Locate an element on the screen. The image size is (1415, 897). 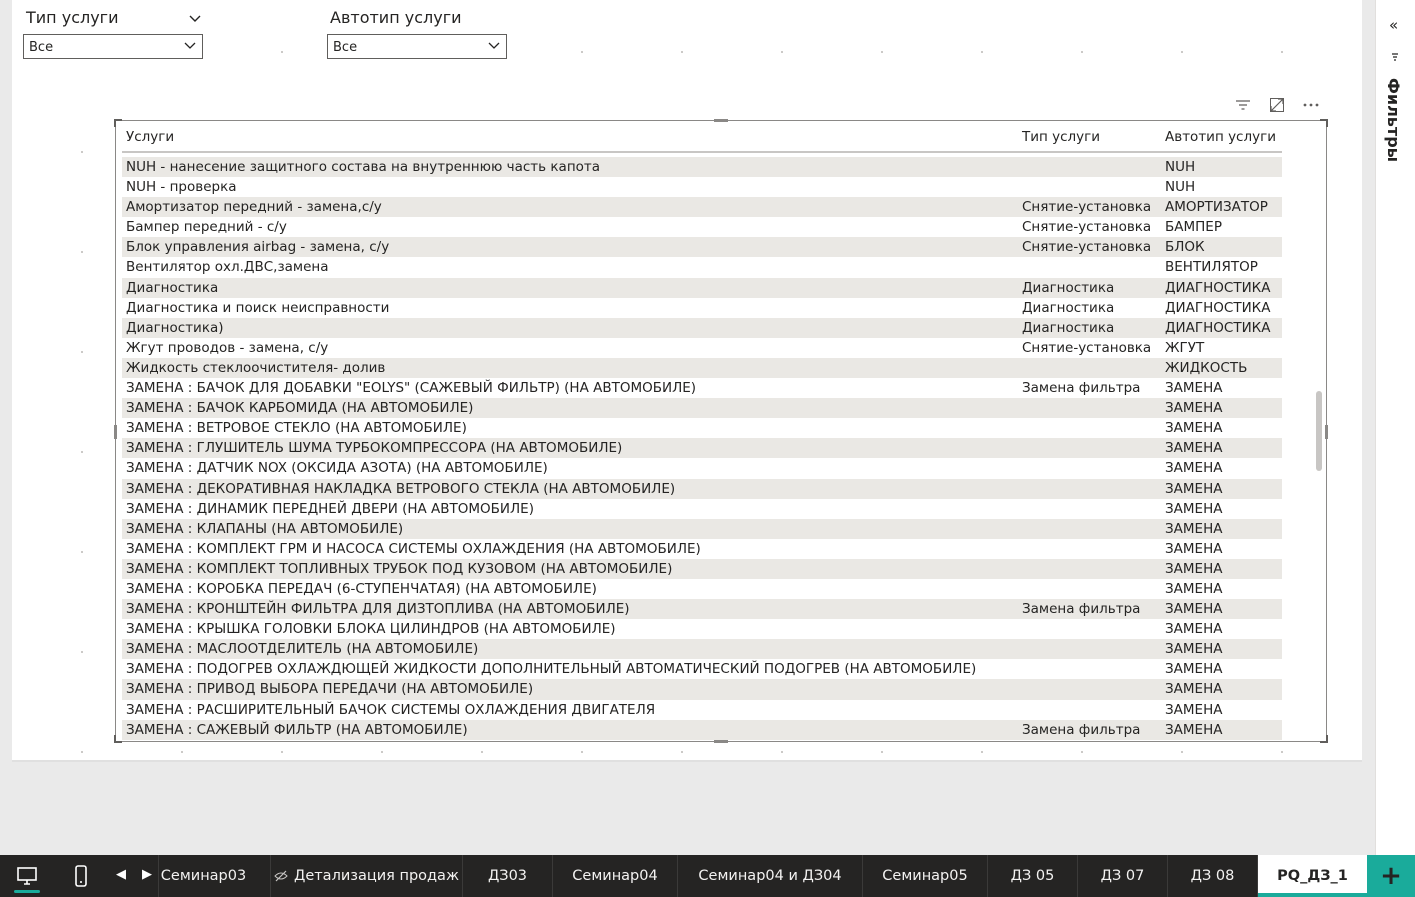
page-tab: ДЗ 08 is located at coordinates (1212, 876).